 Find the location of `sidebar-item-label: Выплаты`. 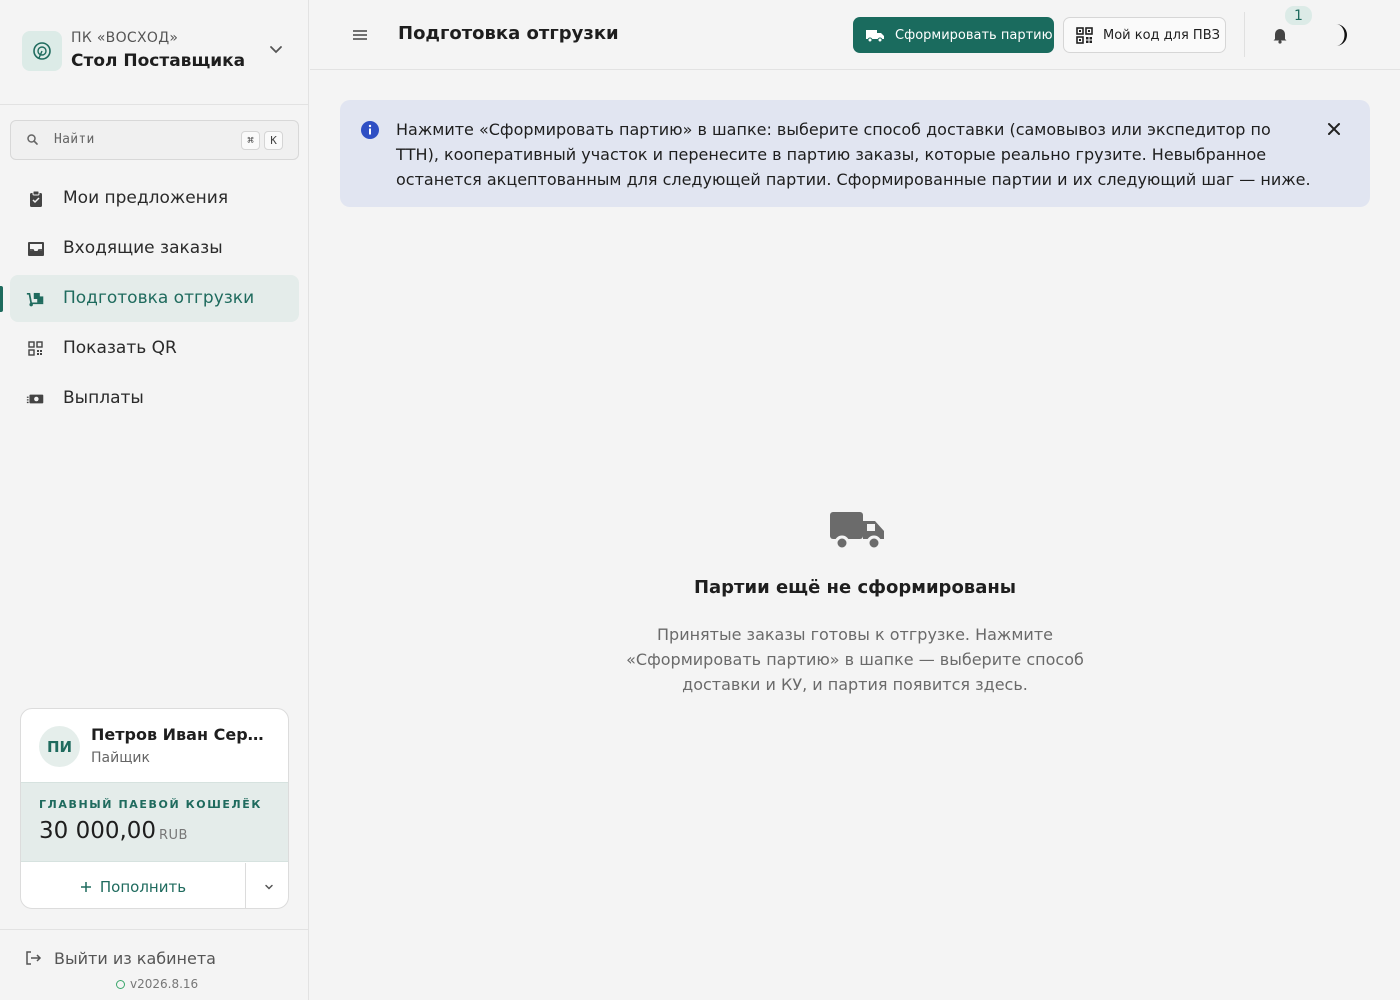

sidebar-item-label: Выплаты is located at coordinates (103, 398).